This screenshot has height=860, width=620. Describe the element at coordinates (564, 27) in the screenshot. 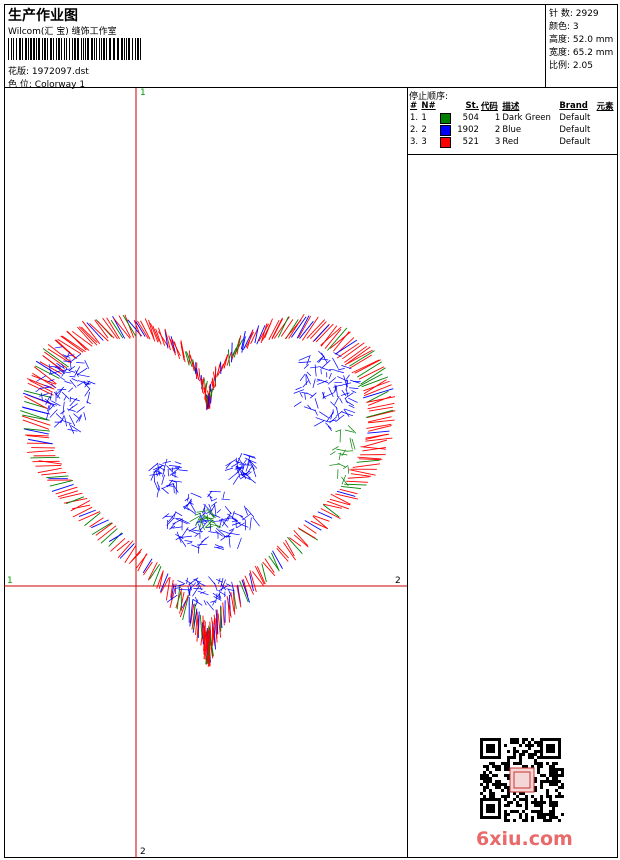

I see `color-count: 颜色: 3` at that location.